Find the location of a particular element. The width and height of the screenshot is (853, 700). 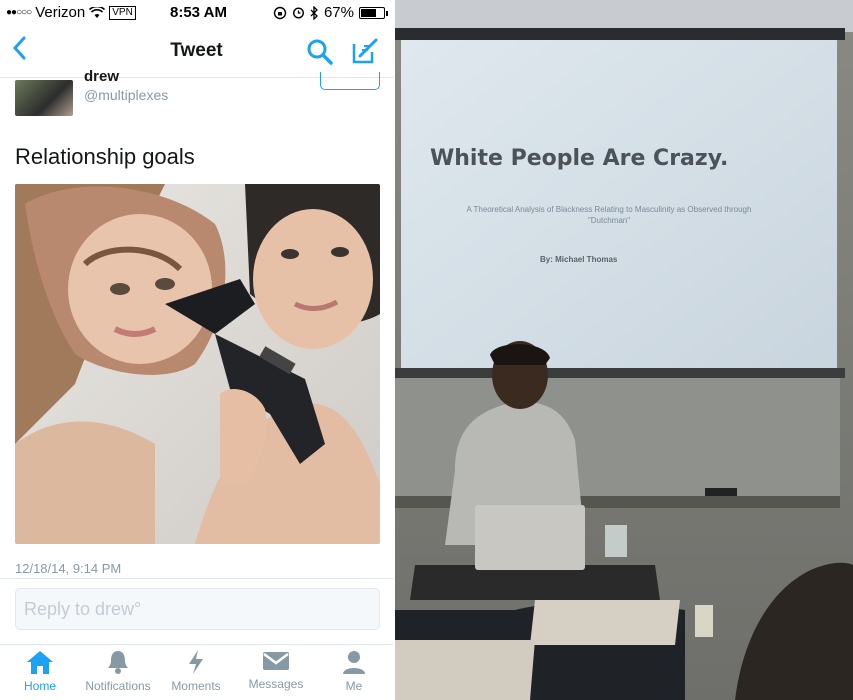

reply-input: Reply to drew° is located at coordinates (197, 609).